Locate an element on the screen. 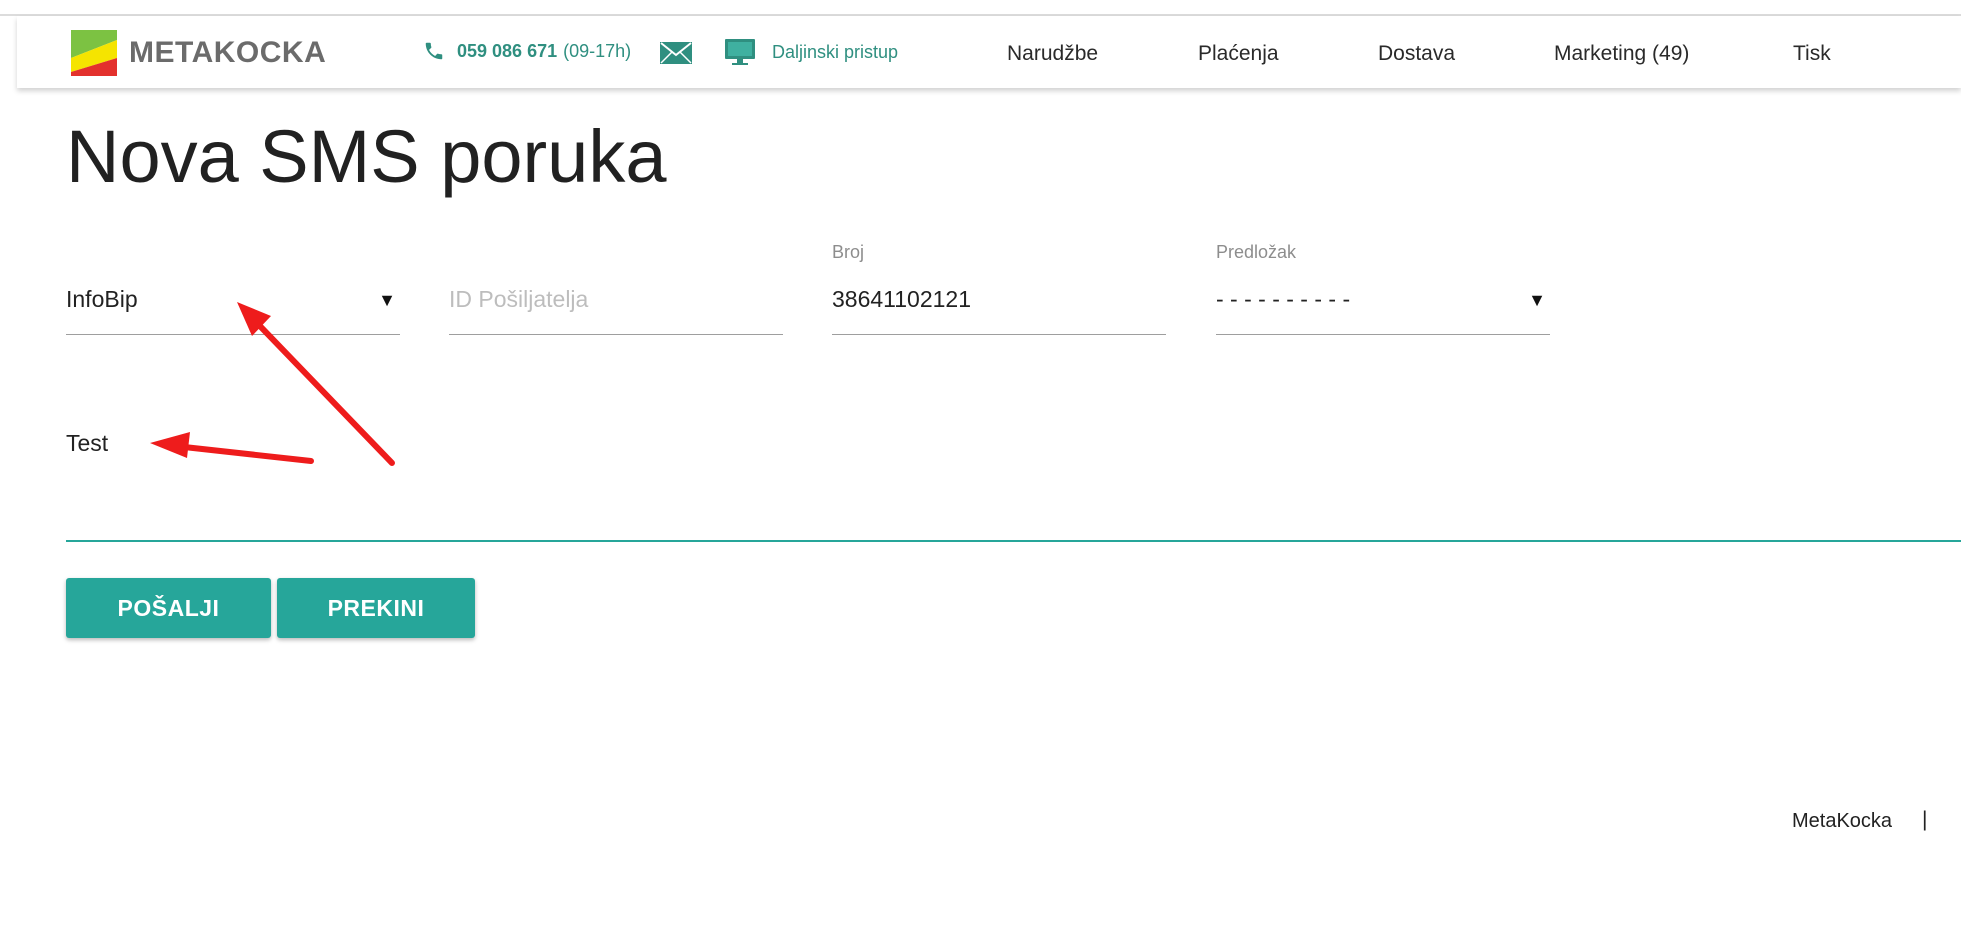 Image resolution: width=1961 pixels, height=946 pixels. annotation-arrow-provider is located at coordinates (316, 384).